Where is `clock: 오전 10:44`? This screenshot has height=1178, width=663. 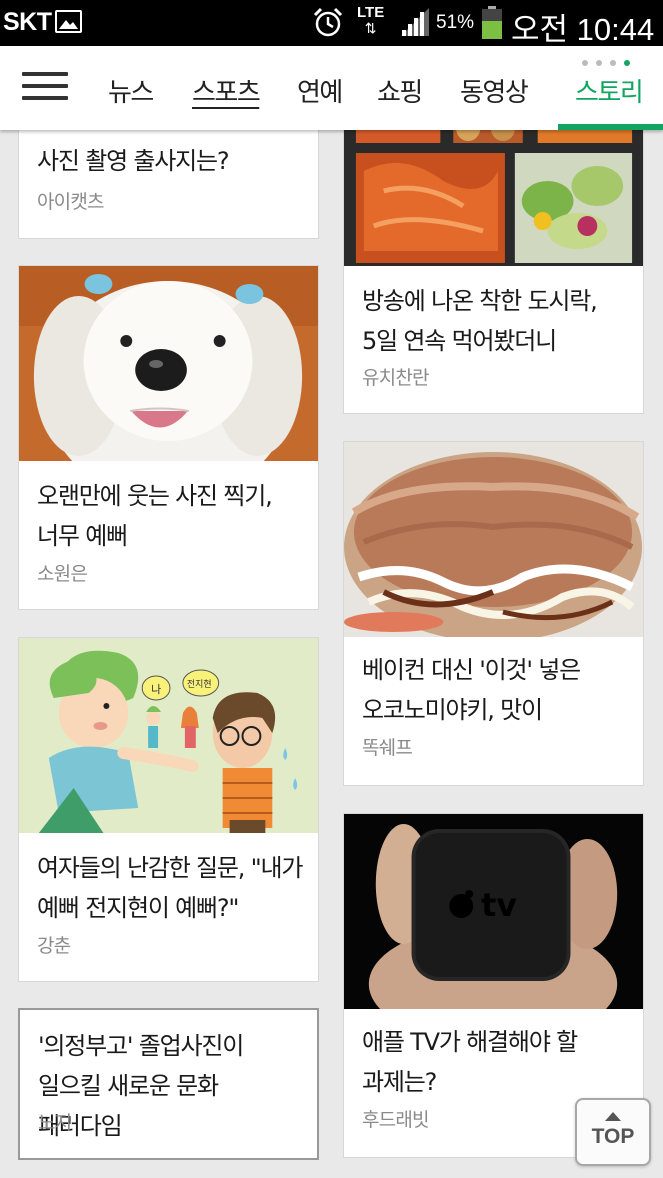 clock: 오전 10:44 is located at coordinates (583, 29).